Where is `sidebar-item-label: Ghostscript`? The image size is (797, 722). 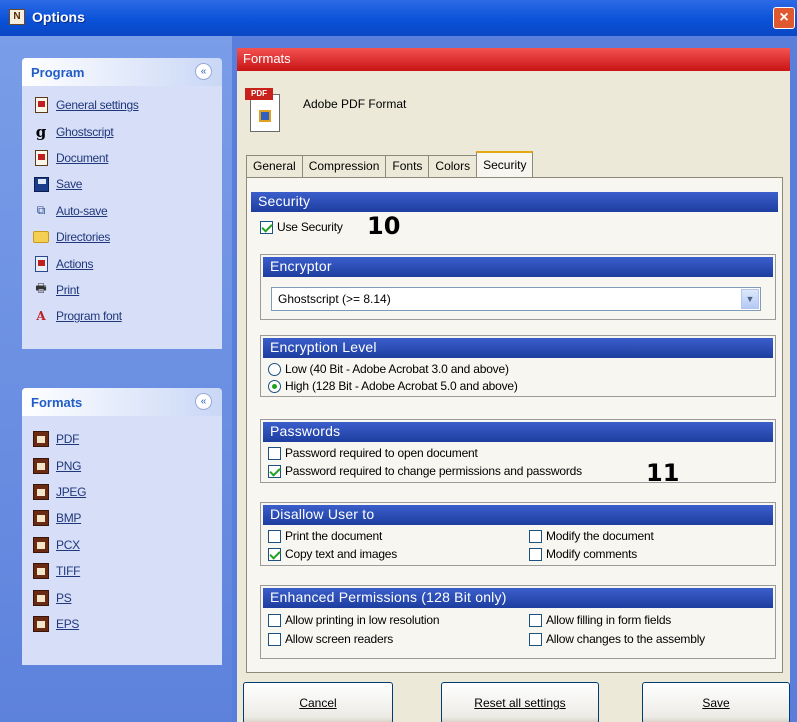
sidebar-item-label: Ghostscript is located at coordinates (85, 132).